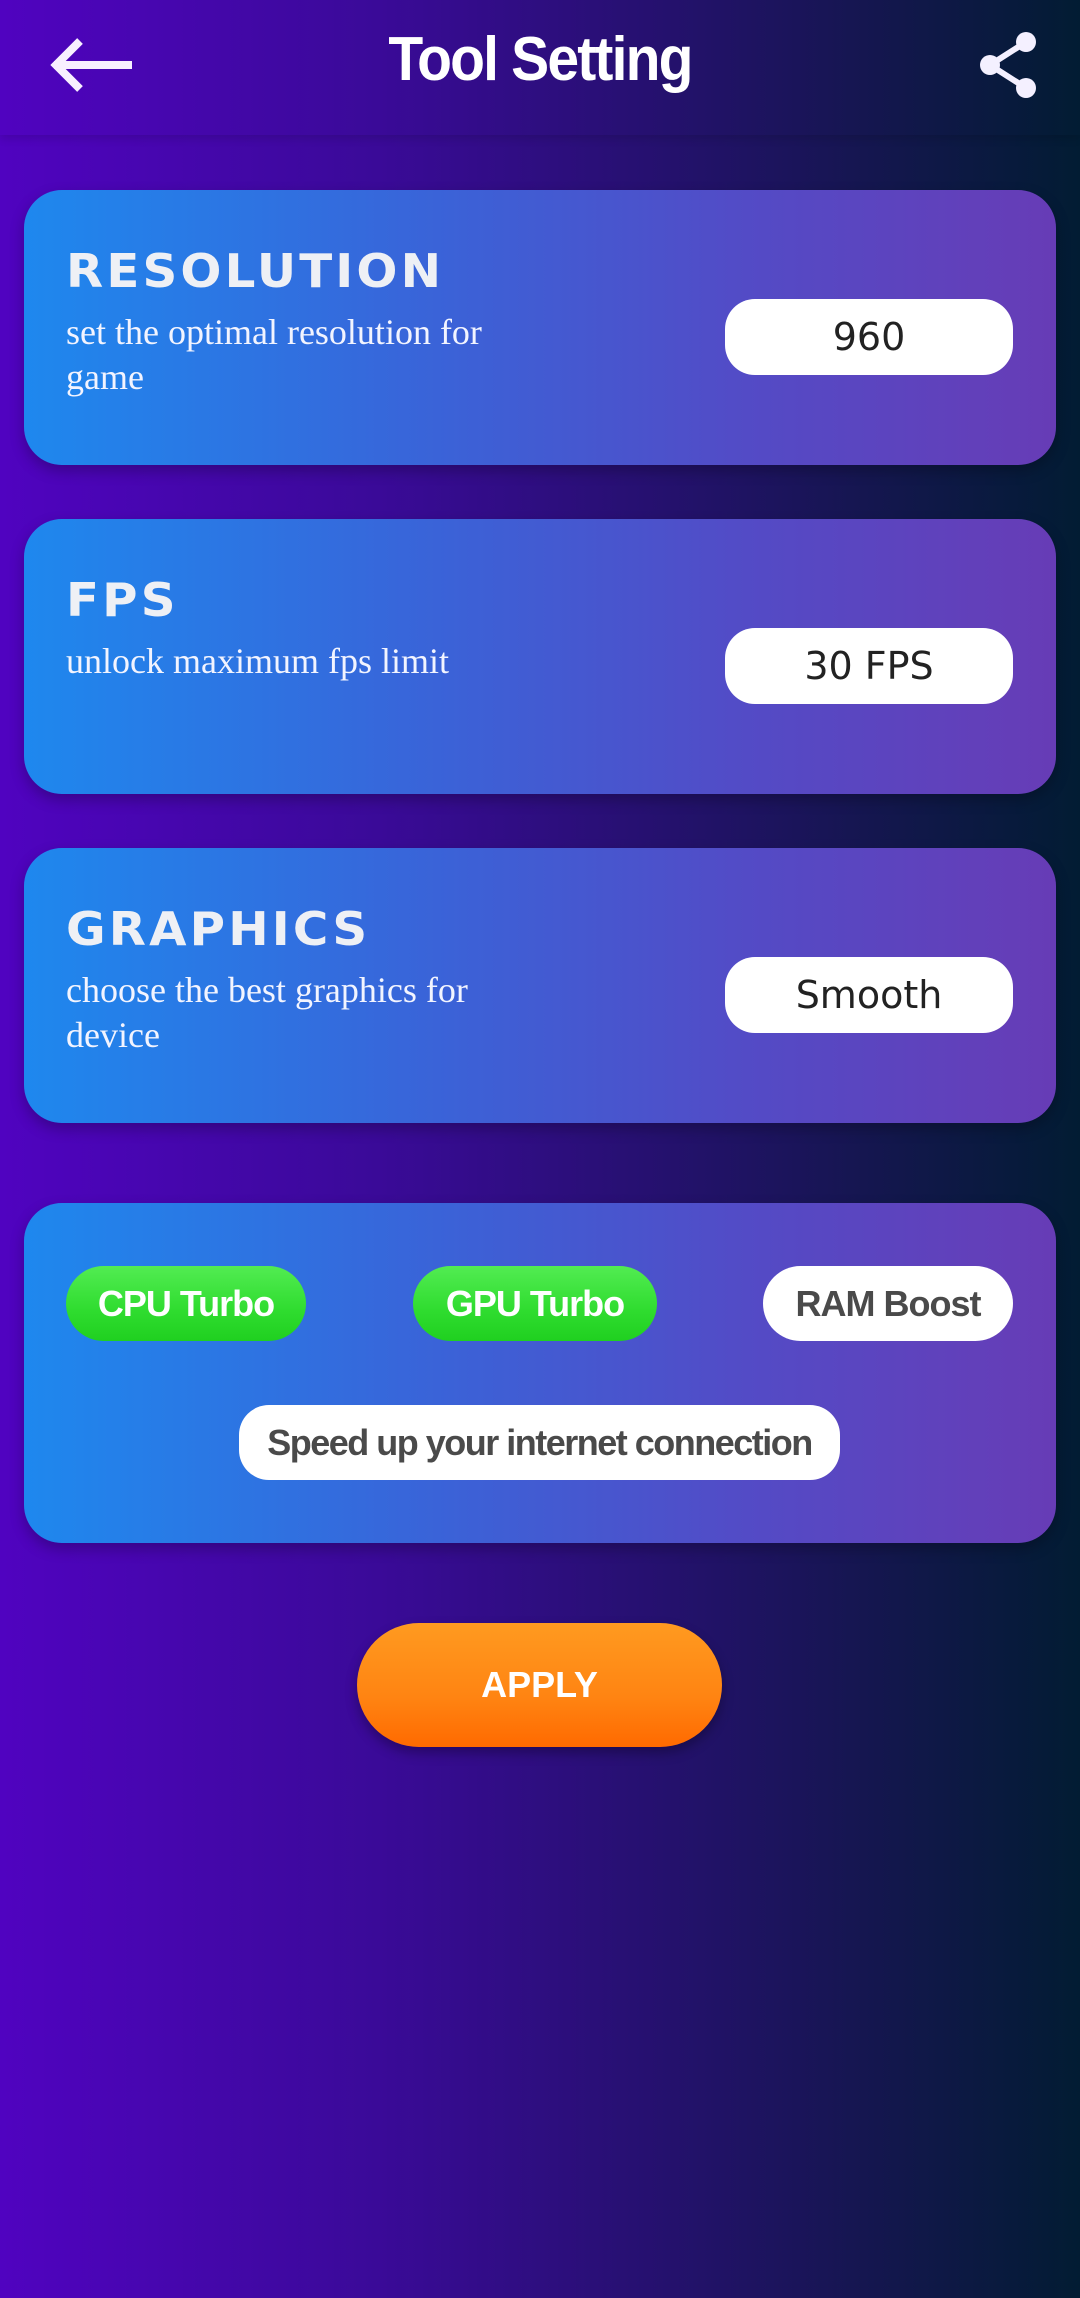 The image size is (1080, 2298). Describe the element at coordinates (540, 656) in the screenshot. I see `fps-card: FPS unlock maximum fps limit 30 FPS` at that location.